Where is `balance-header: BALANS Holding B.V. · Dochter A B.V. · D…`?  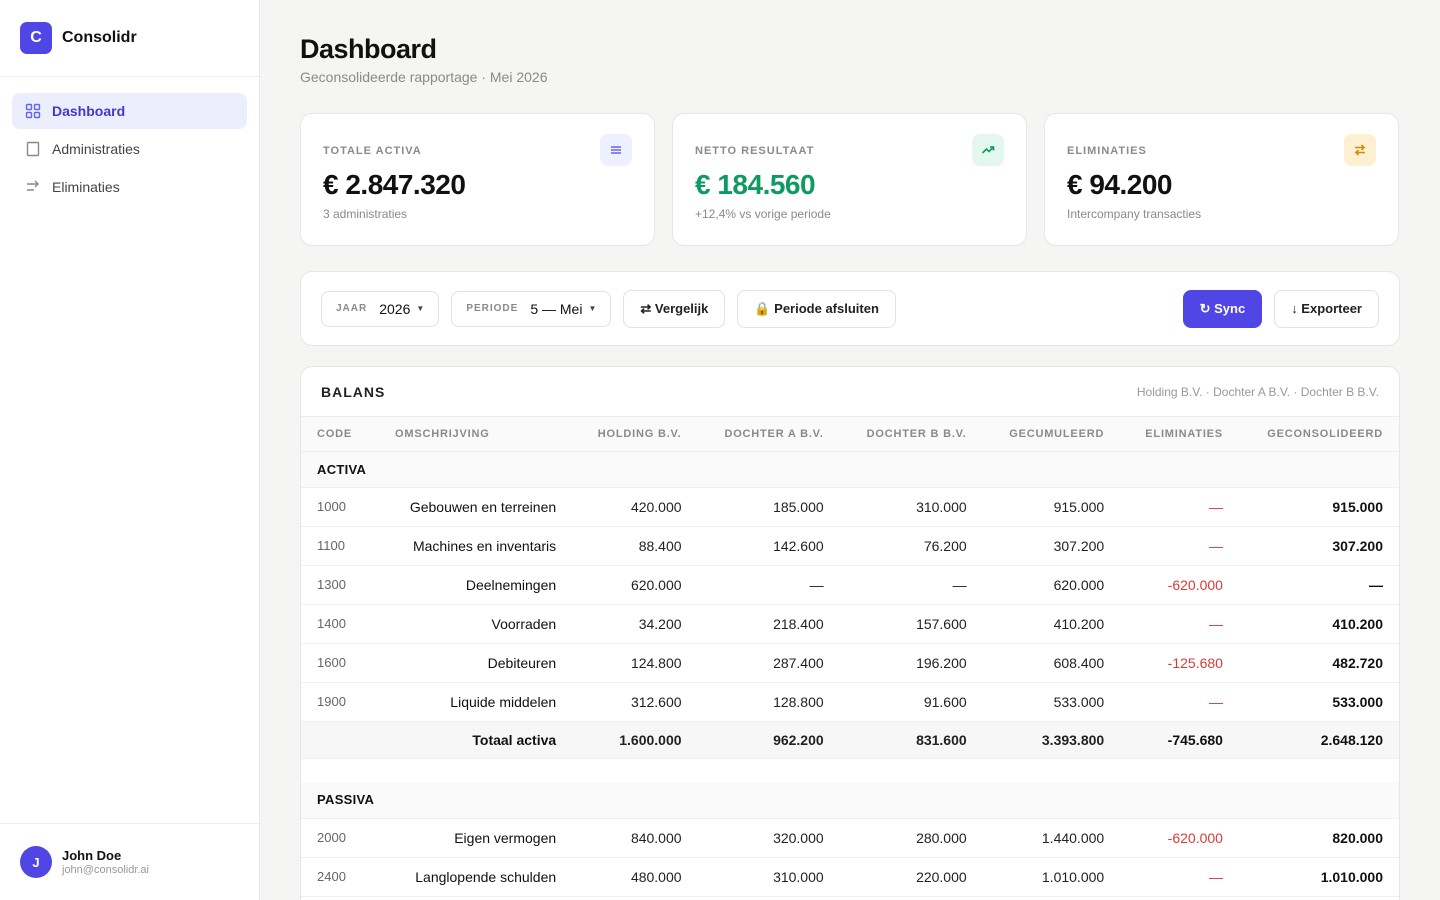
balance-header: BALANS Holding B.V. · Dochter A B.V. · D… is located at coordinates (850, 392).